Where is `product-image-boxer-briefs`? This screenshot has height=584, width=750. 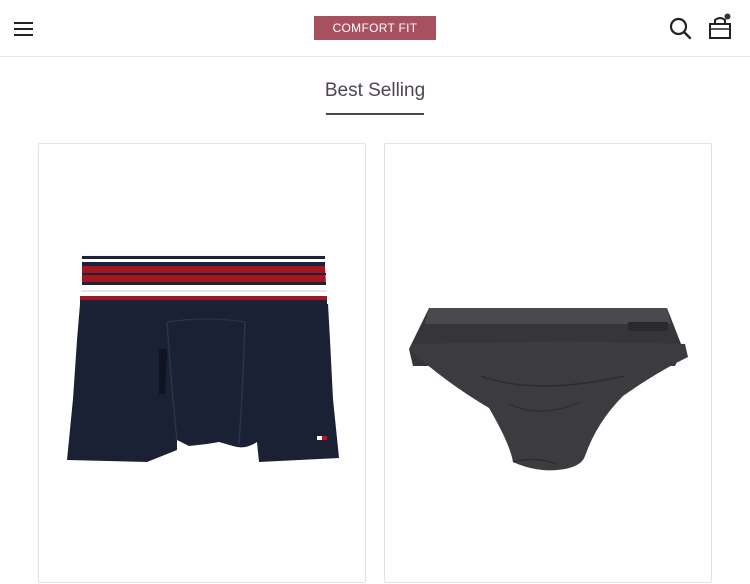
product-image-boxer-briefs is located at coordinates (203, 358).